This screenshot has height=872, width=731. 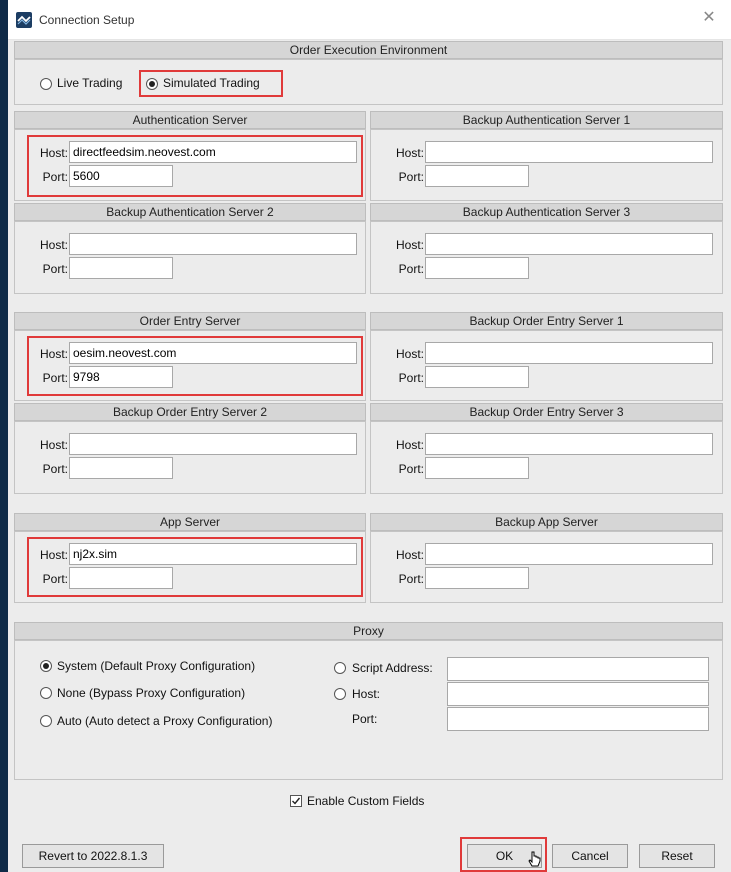 I want to click on order-backup3-host-label: Host:, so click(x=409, y=445).